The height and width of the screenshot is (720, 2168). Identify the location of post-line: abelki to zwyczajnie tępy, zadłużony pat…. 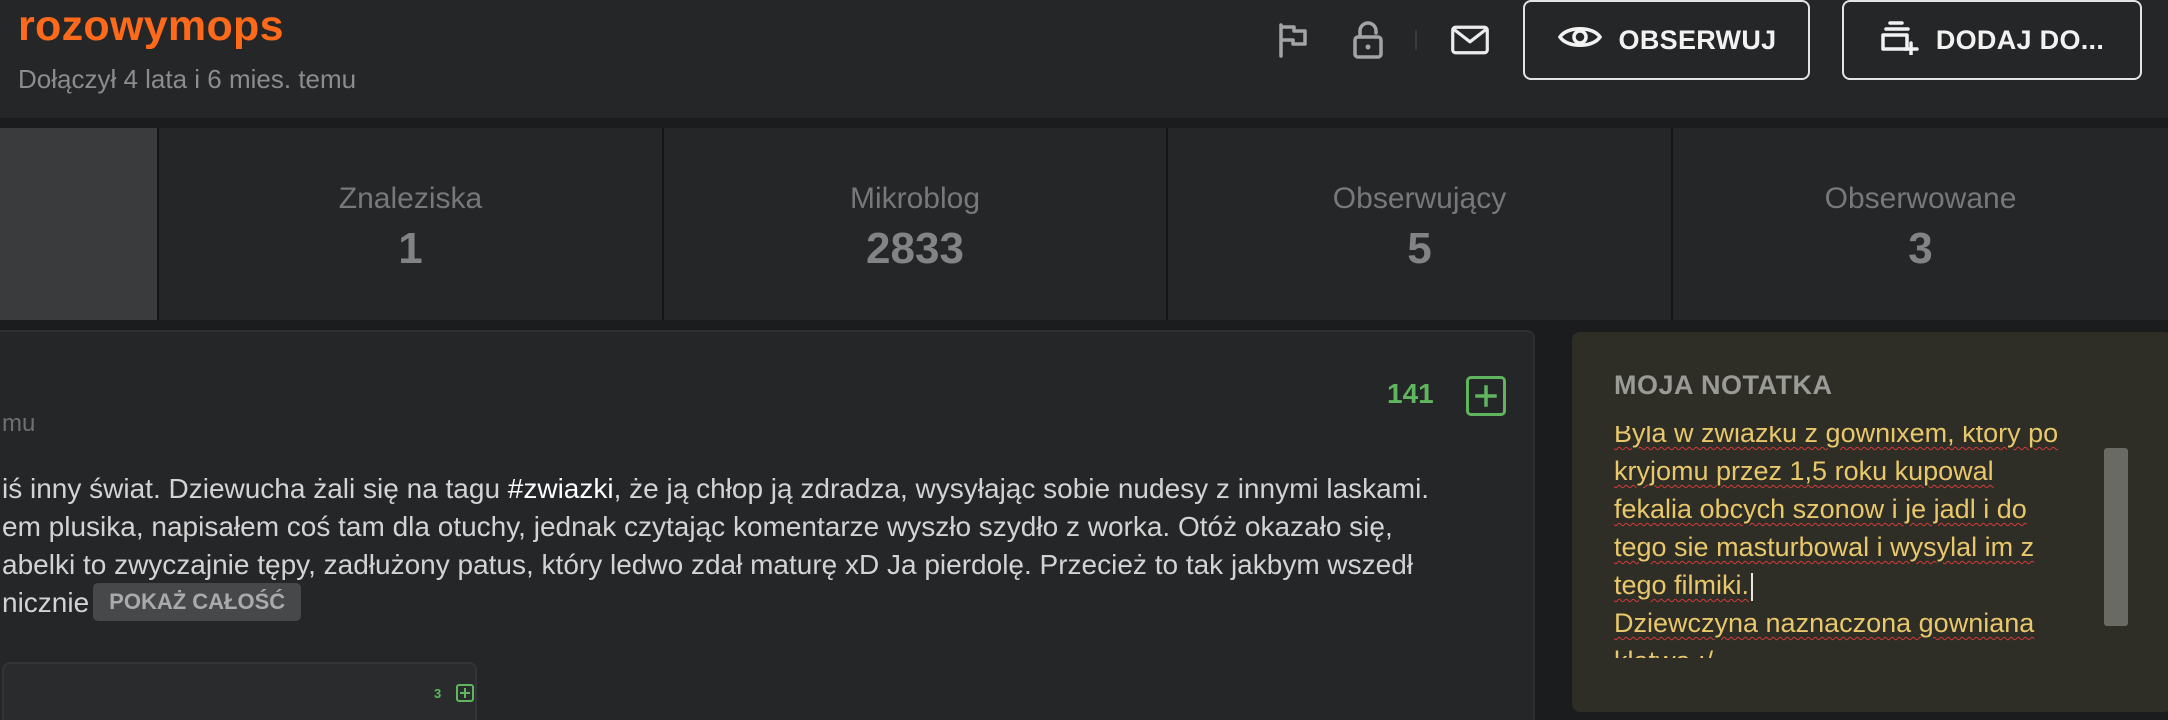
(708, 564).